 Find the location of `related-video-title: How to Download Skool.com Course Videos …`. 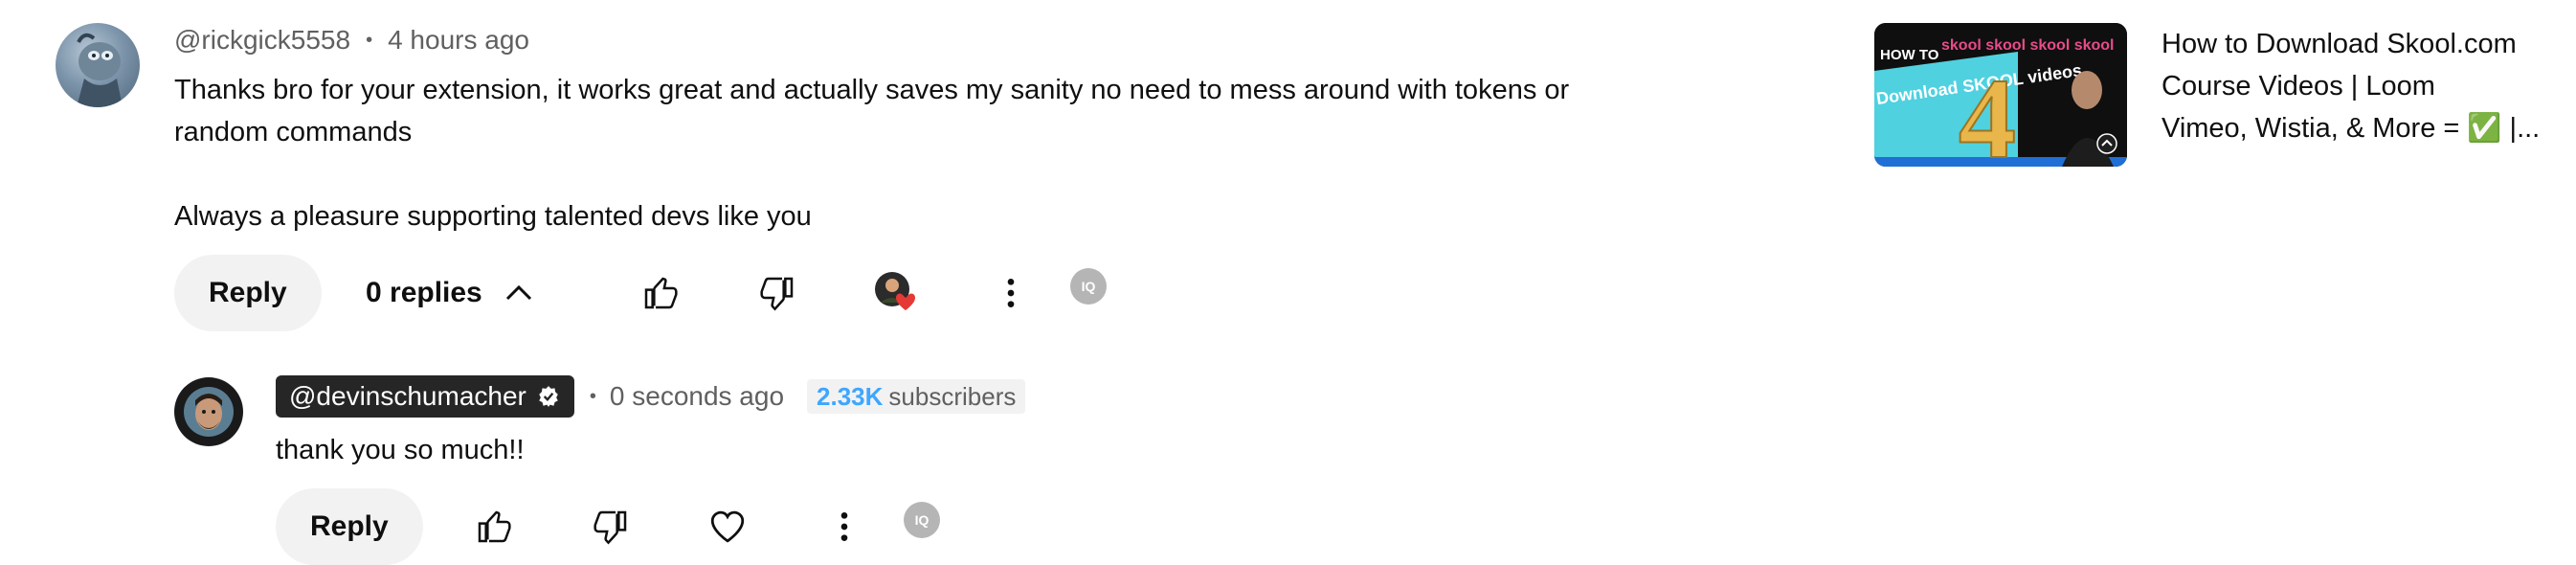

related-video-title: How to Download Skool.com Course Videos … is located at coordinates (2363, 86).